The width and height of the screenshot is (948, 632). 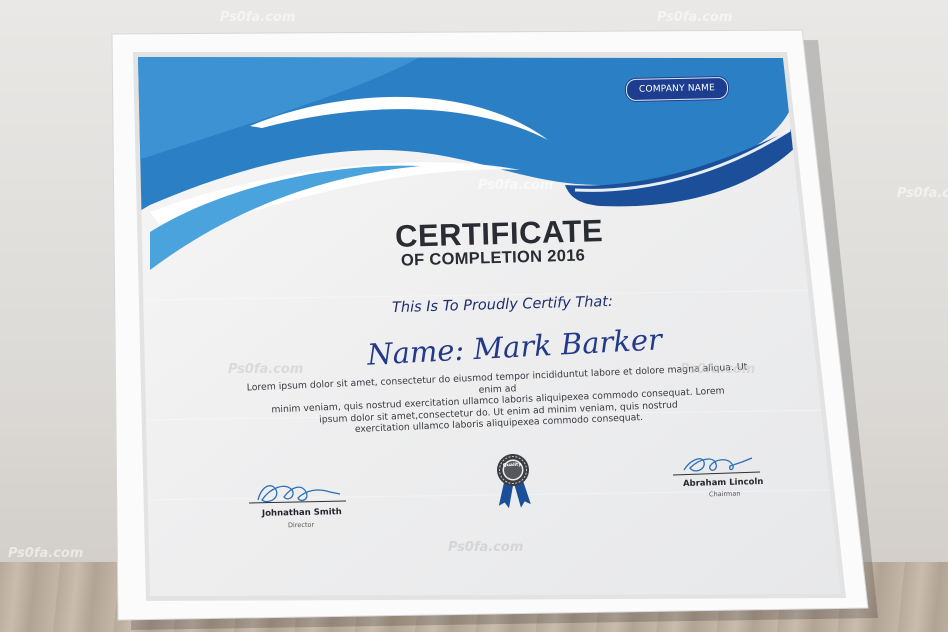 I want to click on certificate-subtitle: OF COMPLETION 2016, so click(x=493, y=258).